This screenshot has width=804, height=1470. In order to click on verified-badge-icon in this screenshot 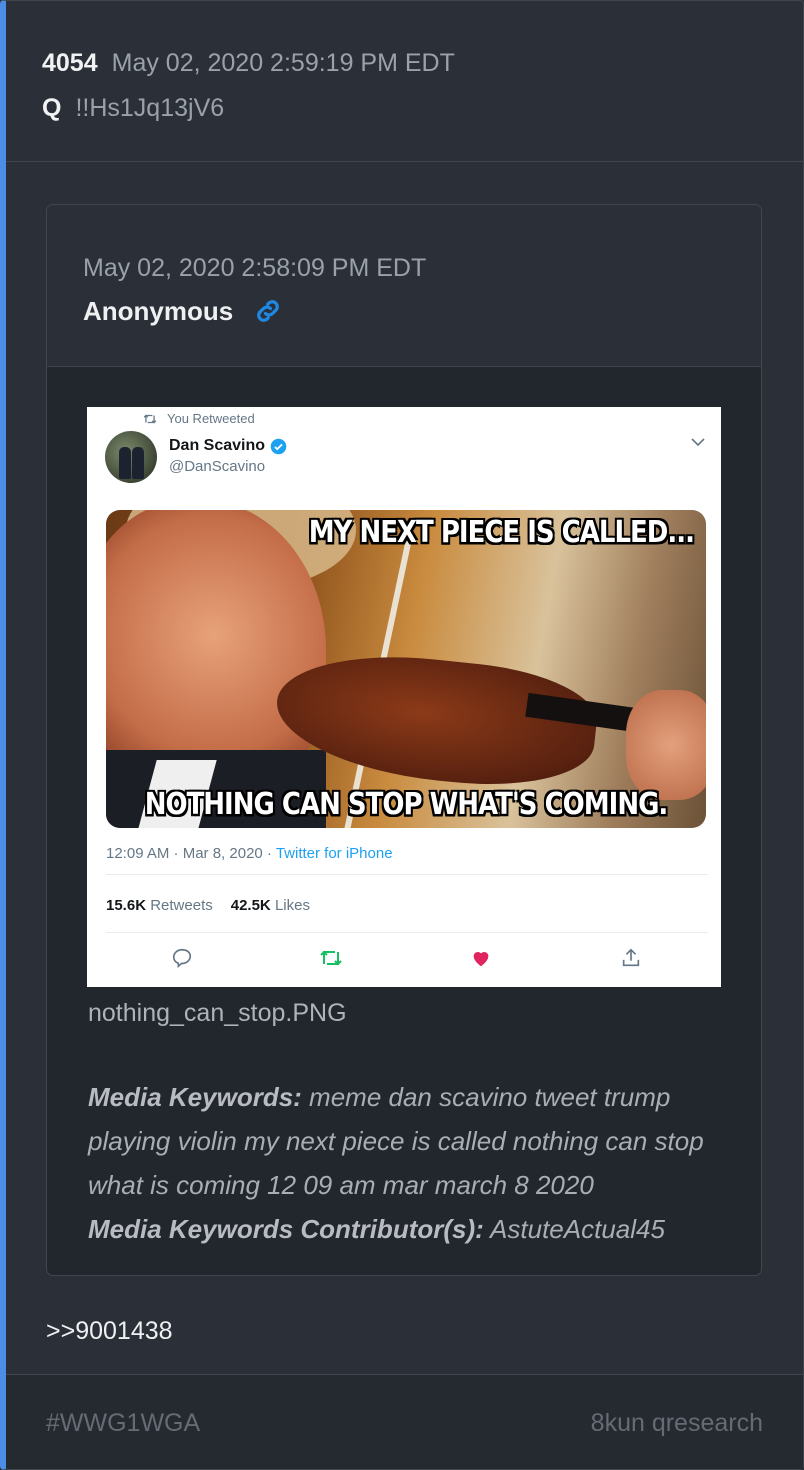, I will do `click(278, 446)`.